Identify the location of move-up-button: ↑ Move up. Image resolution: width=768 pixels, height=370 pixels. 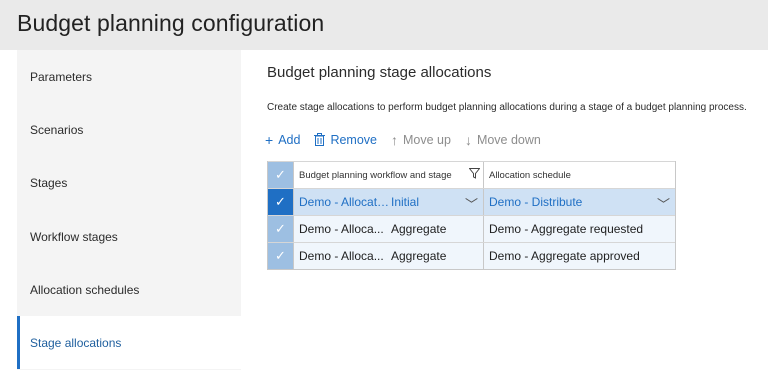
(421, 140).